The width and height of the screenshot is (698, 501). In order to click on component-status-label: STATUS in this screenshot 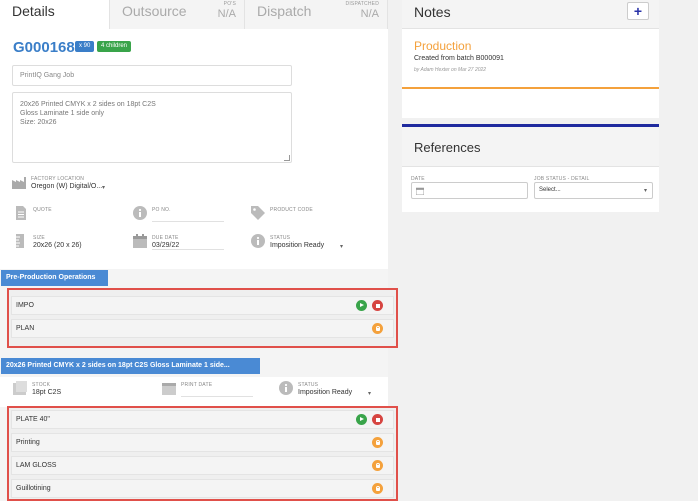, I will do `click(308, 385)`.